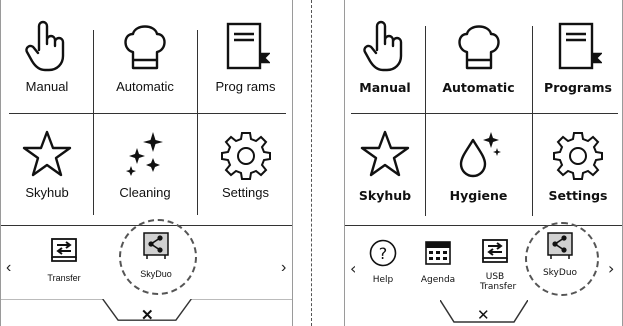 Image resolution: width=623 pixels, height=326 pixels. I want to click on tile-cleaning: Cleaning, so click(145, 166).